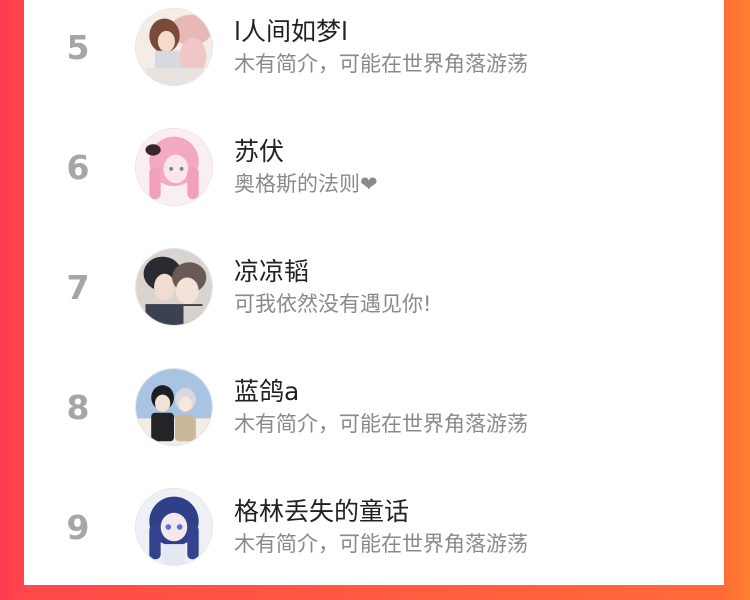 The height and width of the screenshot is (600, 750). I want to click on user-name: 凉凉韬, so click(272, 271).